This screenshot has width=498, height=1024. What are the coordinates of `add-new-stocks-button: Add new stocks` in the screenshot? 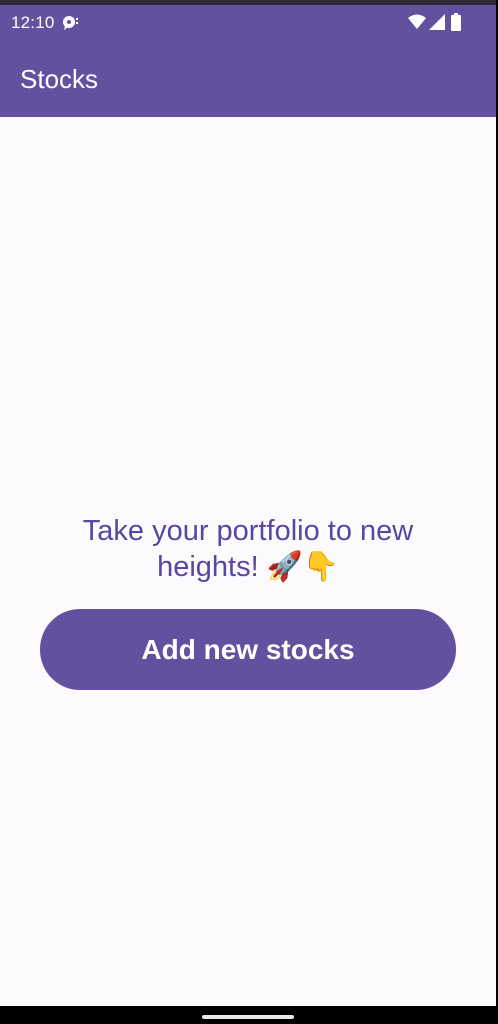 It's located at (248, 649).